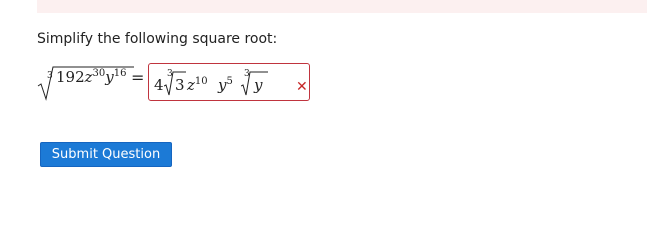 The image size is (647, 248). Describe the element at coordinates (109, 77) in the screenshot. I see `radicand-var-y: y` at that location.